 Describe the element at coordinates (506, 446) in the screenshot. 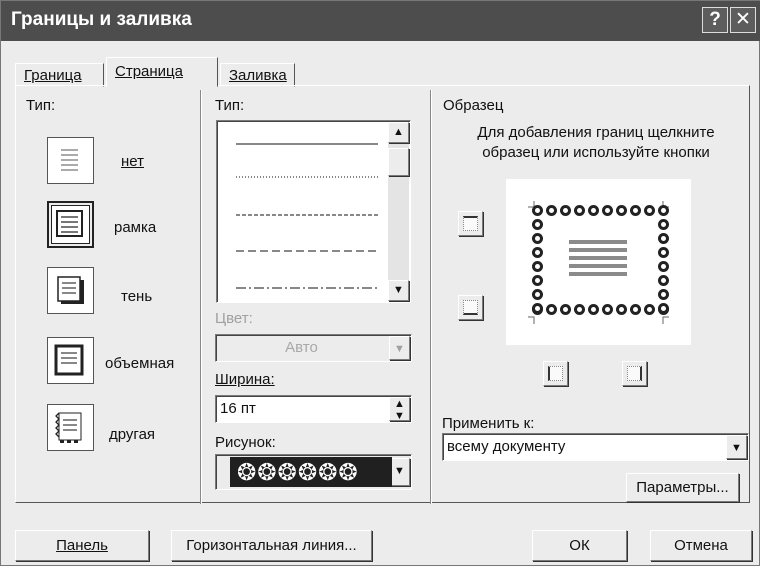

I see `apply-value: всему документу` at that location.